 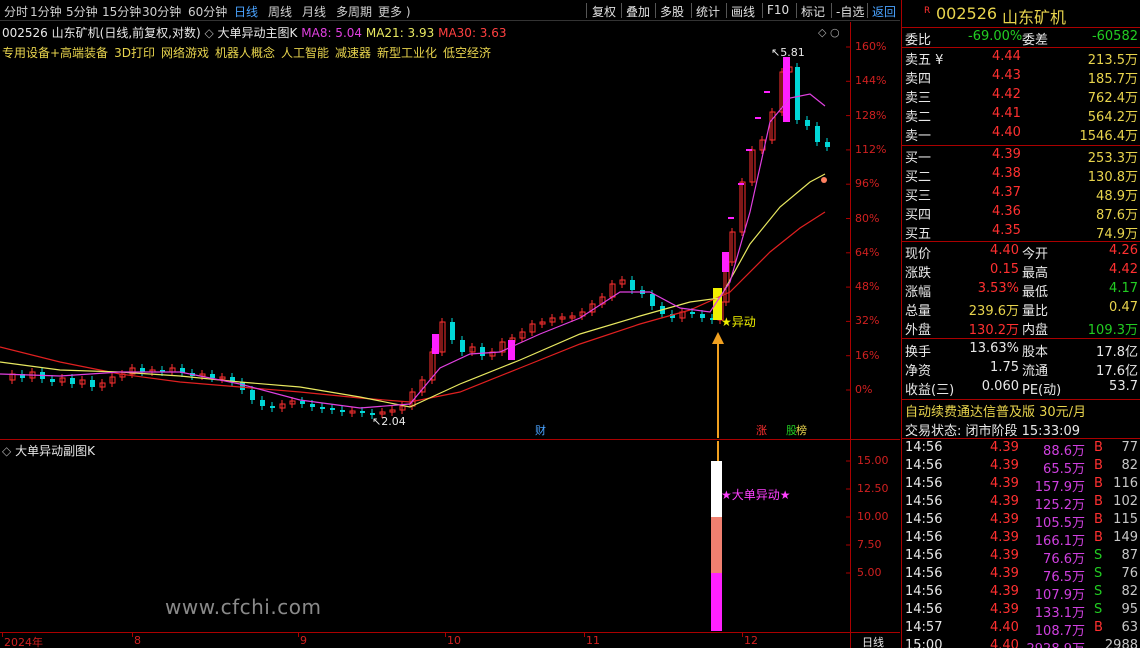 What do you see at coordinates (1112, 330) in the screenshot?
I see `stat-value: 109.3万` at bounding box center [1112, 330].